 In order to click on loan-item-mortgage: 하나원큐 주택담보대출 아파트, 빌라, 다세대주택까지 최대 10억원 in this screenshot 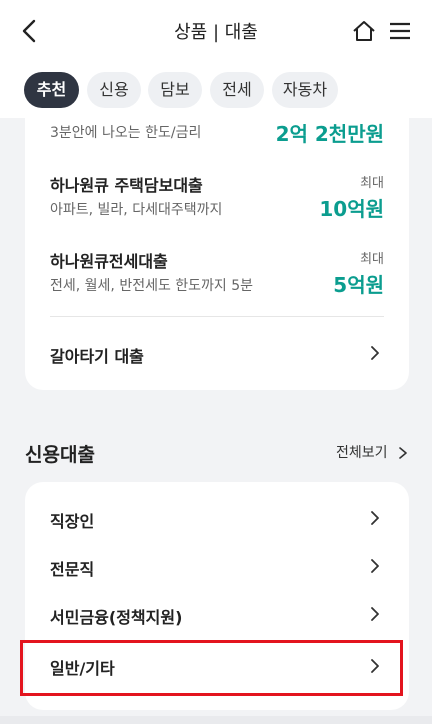, I will do `click(217, 192)`.